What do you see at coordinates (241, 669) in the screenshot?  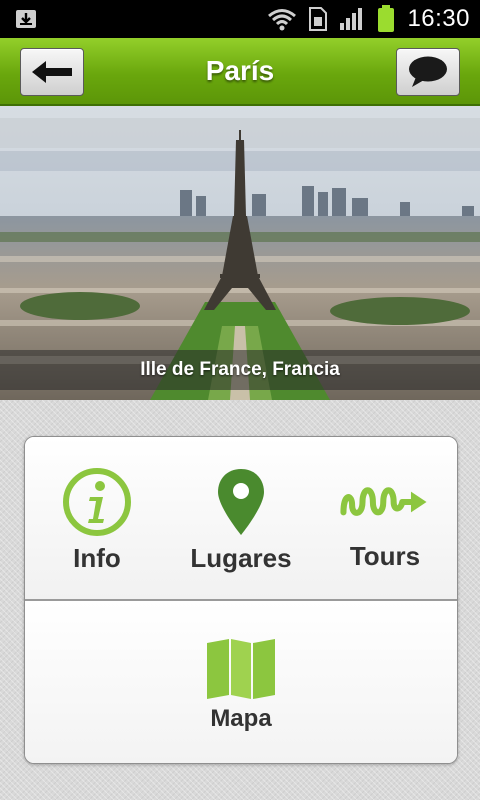 I see `folded-map-icon` at bounding box center [241, 669].